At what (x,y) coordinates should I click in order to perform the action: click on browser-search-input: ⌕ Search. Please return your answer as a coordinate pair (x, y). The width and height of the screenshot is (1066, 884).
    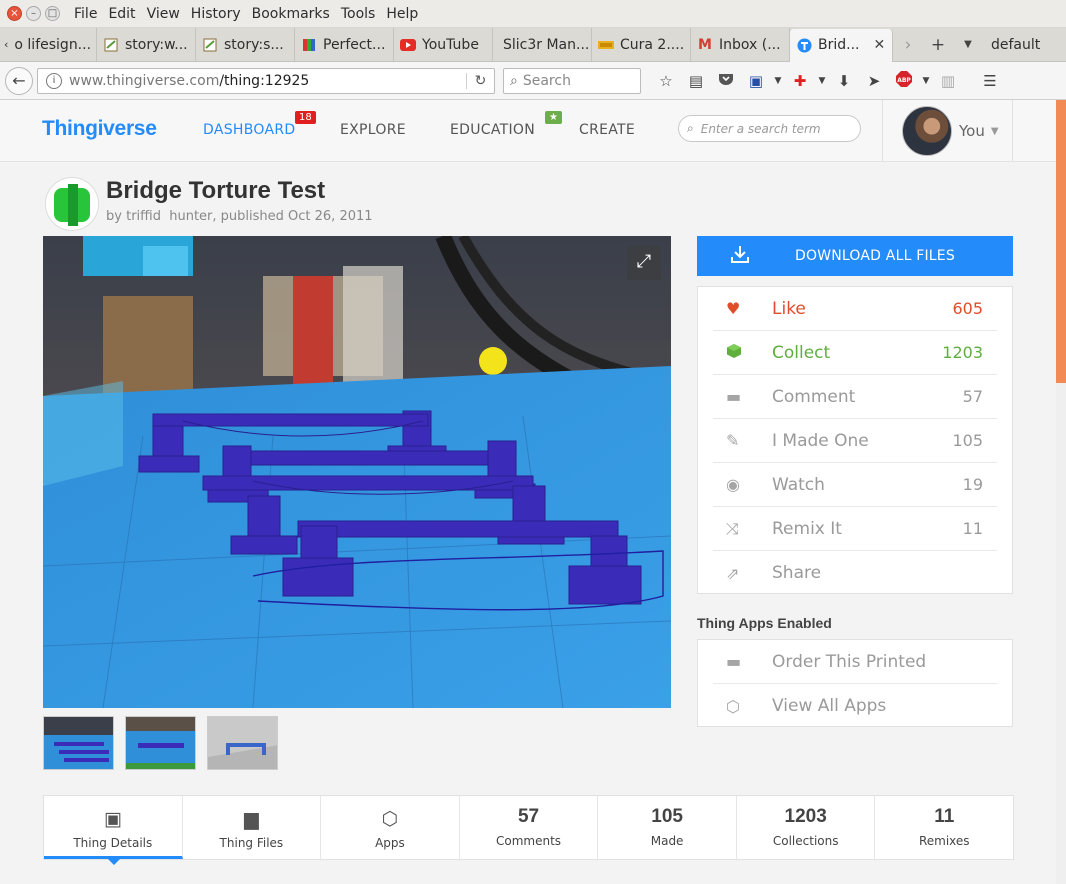
    Looking at the image, I should click on (572, 80).